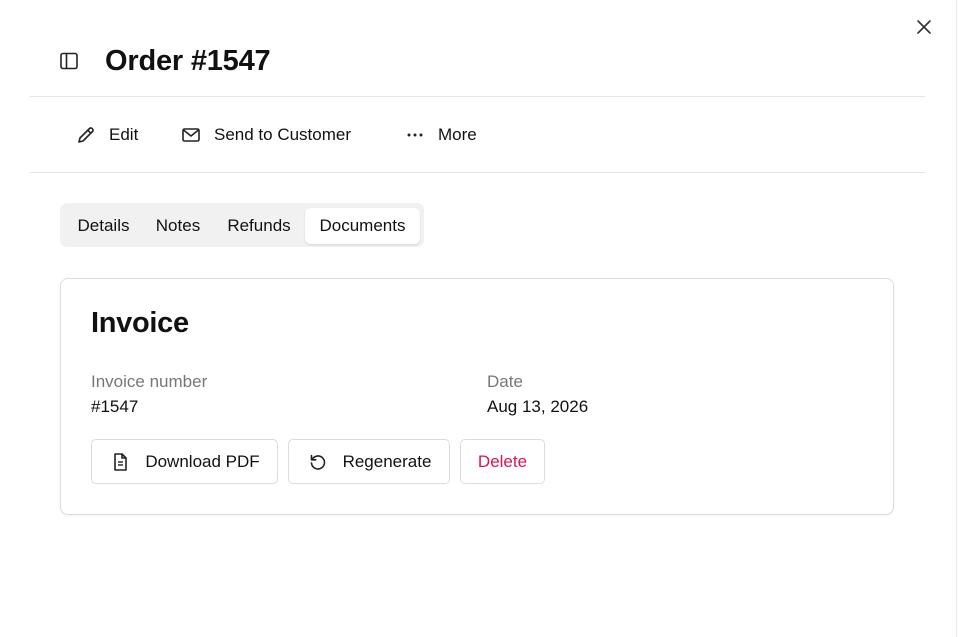 The width and height of the screenshot is (958, 637). I want to click on invoice-date-value: Aug 13, 2026, so click(538, 406).